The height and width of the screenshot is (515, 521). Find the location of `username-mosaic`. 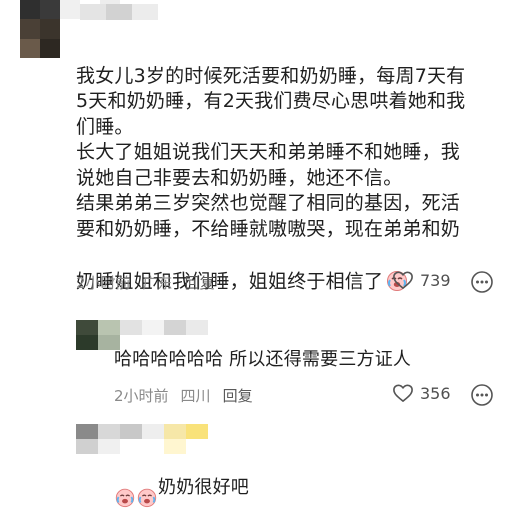

username-mosaic is located at coordinates (119, 12).